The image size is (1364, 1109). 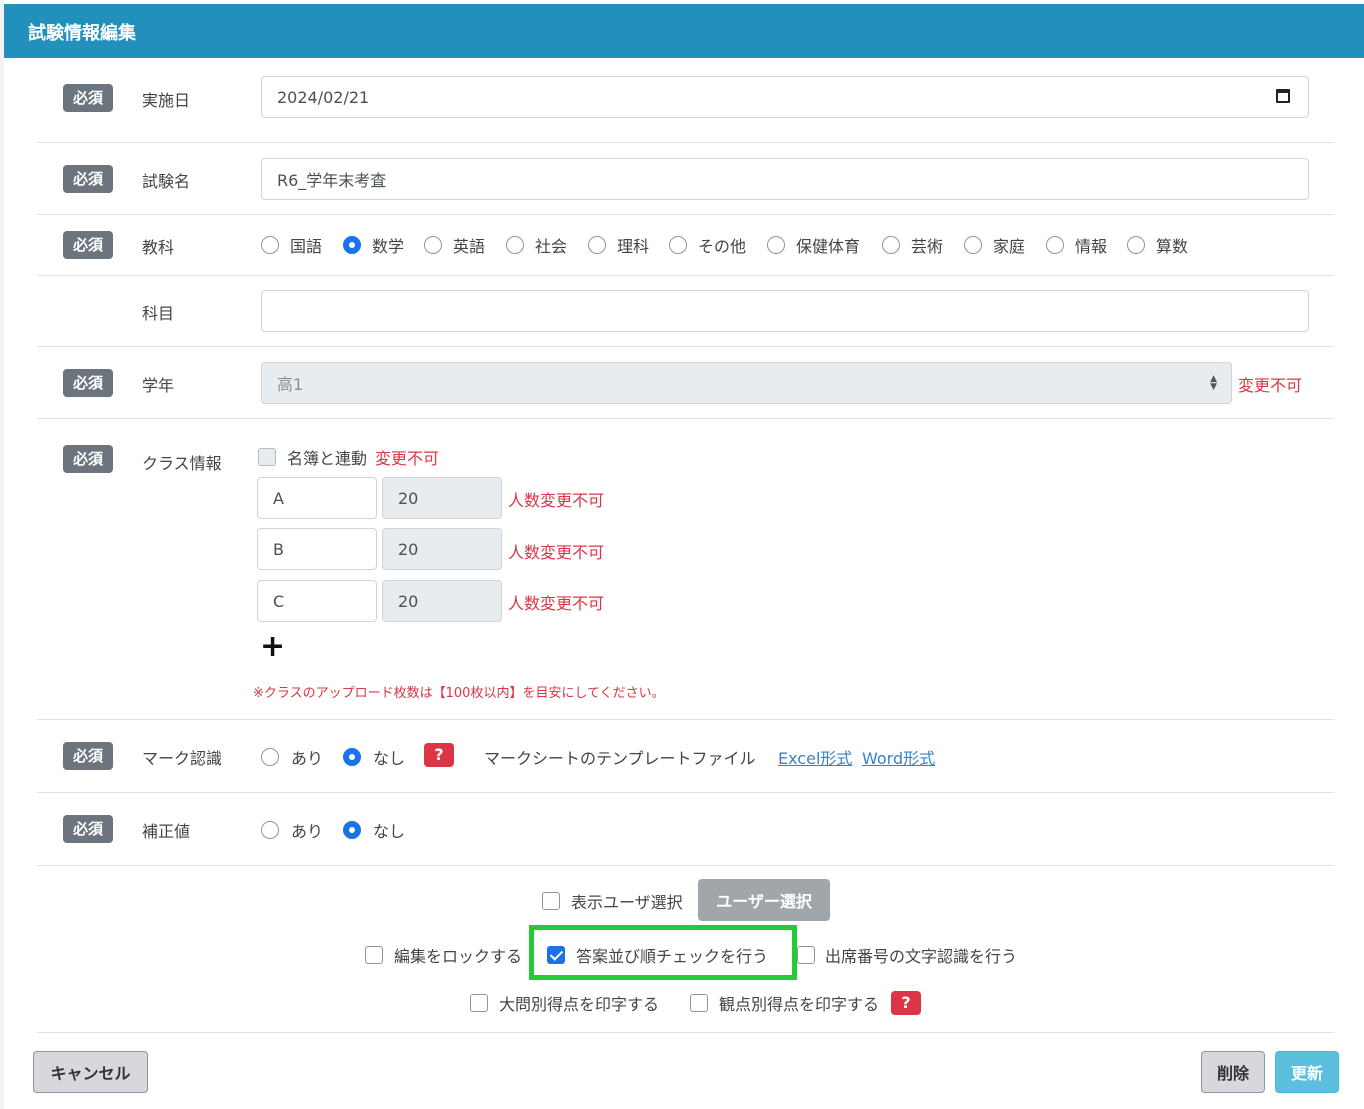 What do you see at coordinates (1307, 1072) in the screenshot?
I see `update-button: 更新` at bounding box center [1307, 1072].